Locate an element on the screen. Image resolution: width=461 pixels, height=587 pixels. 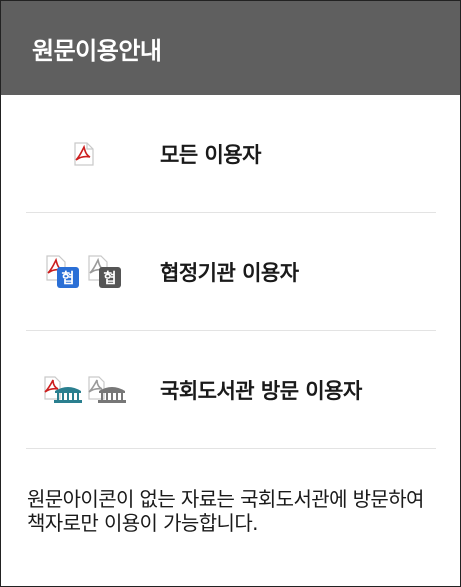
row-label: 모든 이용자 is located at coordinates (210, 154).